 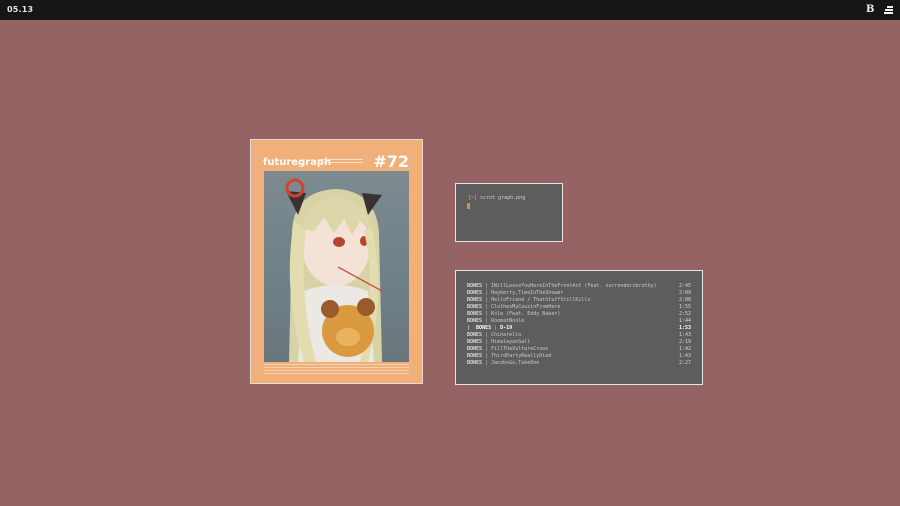 I want to click on playlist-row: BONES | FillTheVultureCrows 1:42, so click(x=579, y=349).